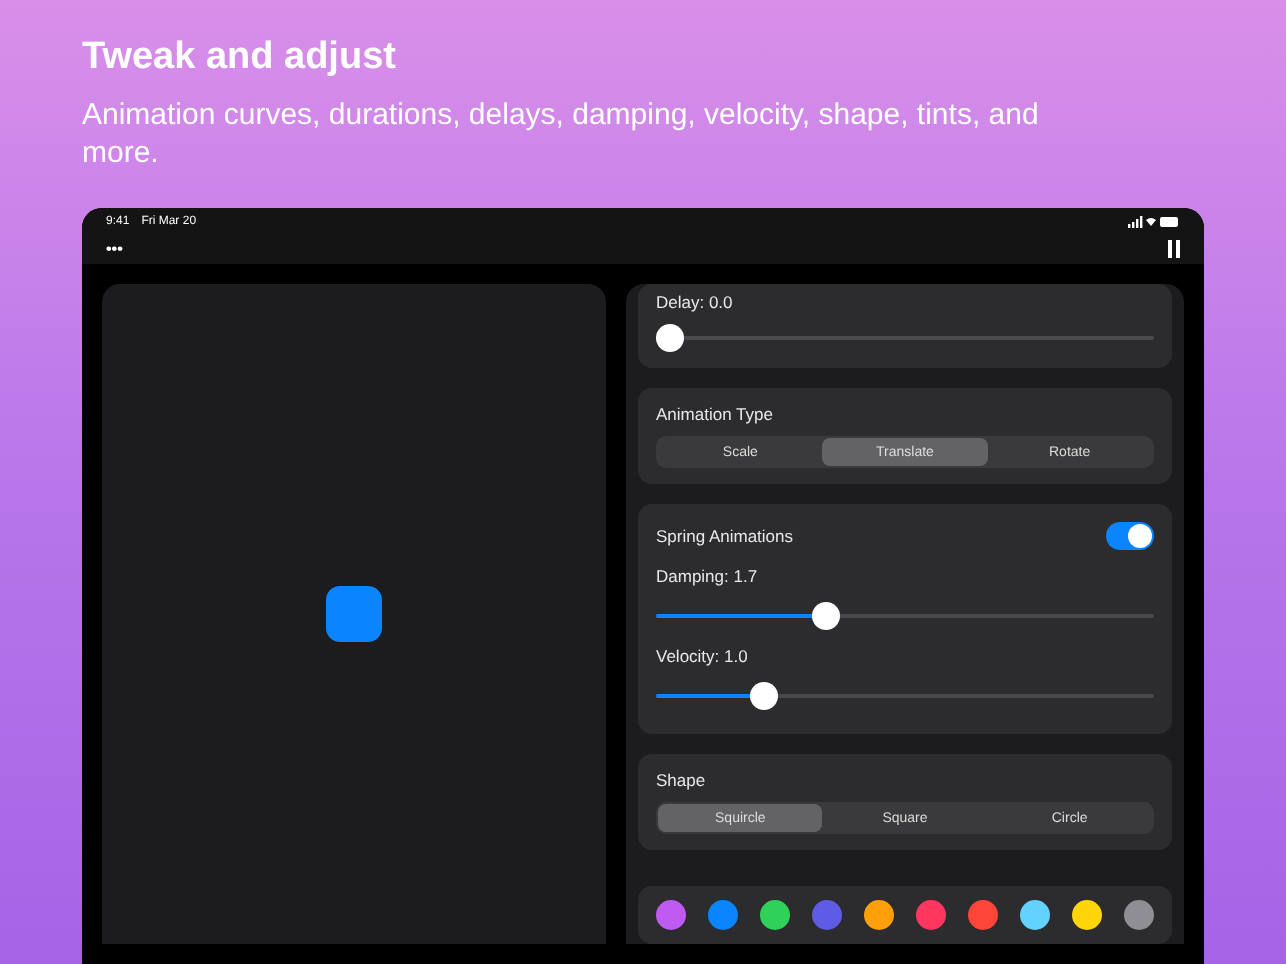 This screenshot has height=964, width=1286. I want to click on section-title: Shape, so click(682, 780).